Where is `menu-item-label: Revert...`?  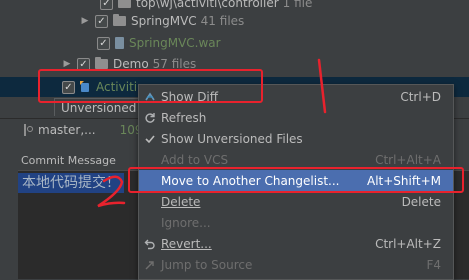
menu-item-label: Revert... is located at coordinates (186, 243).